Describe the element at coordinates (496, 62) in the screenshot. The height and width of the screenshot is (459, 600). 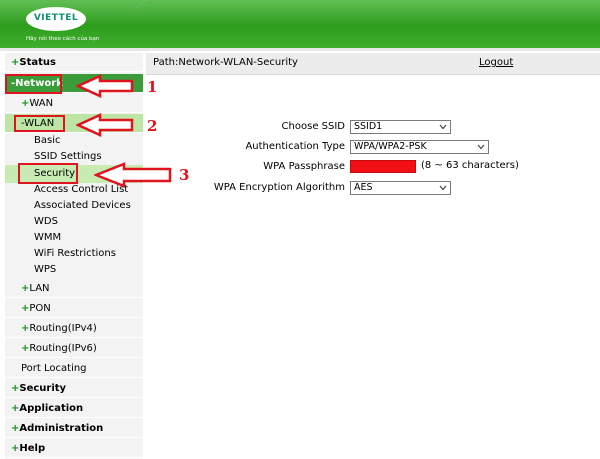
I see `logout-link: Logout` at that location.